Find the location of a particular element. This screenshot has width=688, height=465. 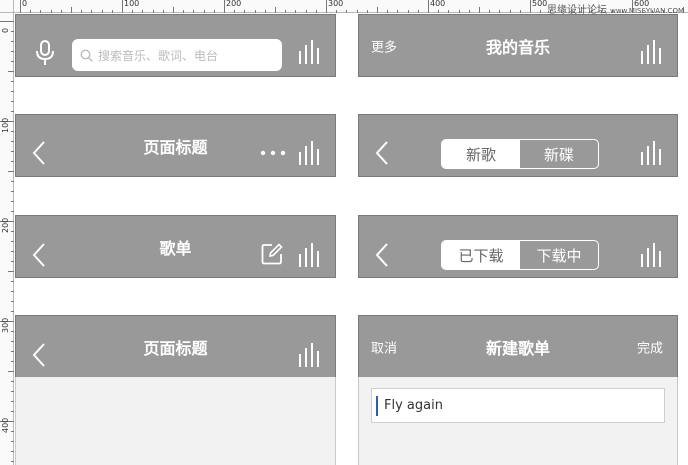

playlist-name-input: Fly again is located at coordinates (518, 405).